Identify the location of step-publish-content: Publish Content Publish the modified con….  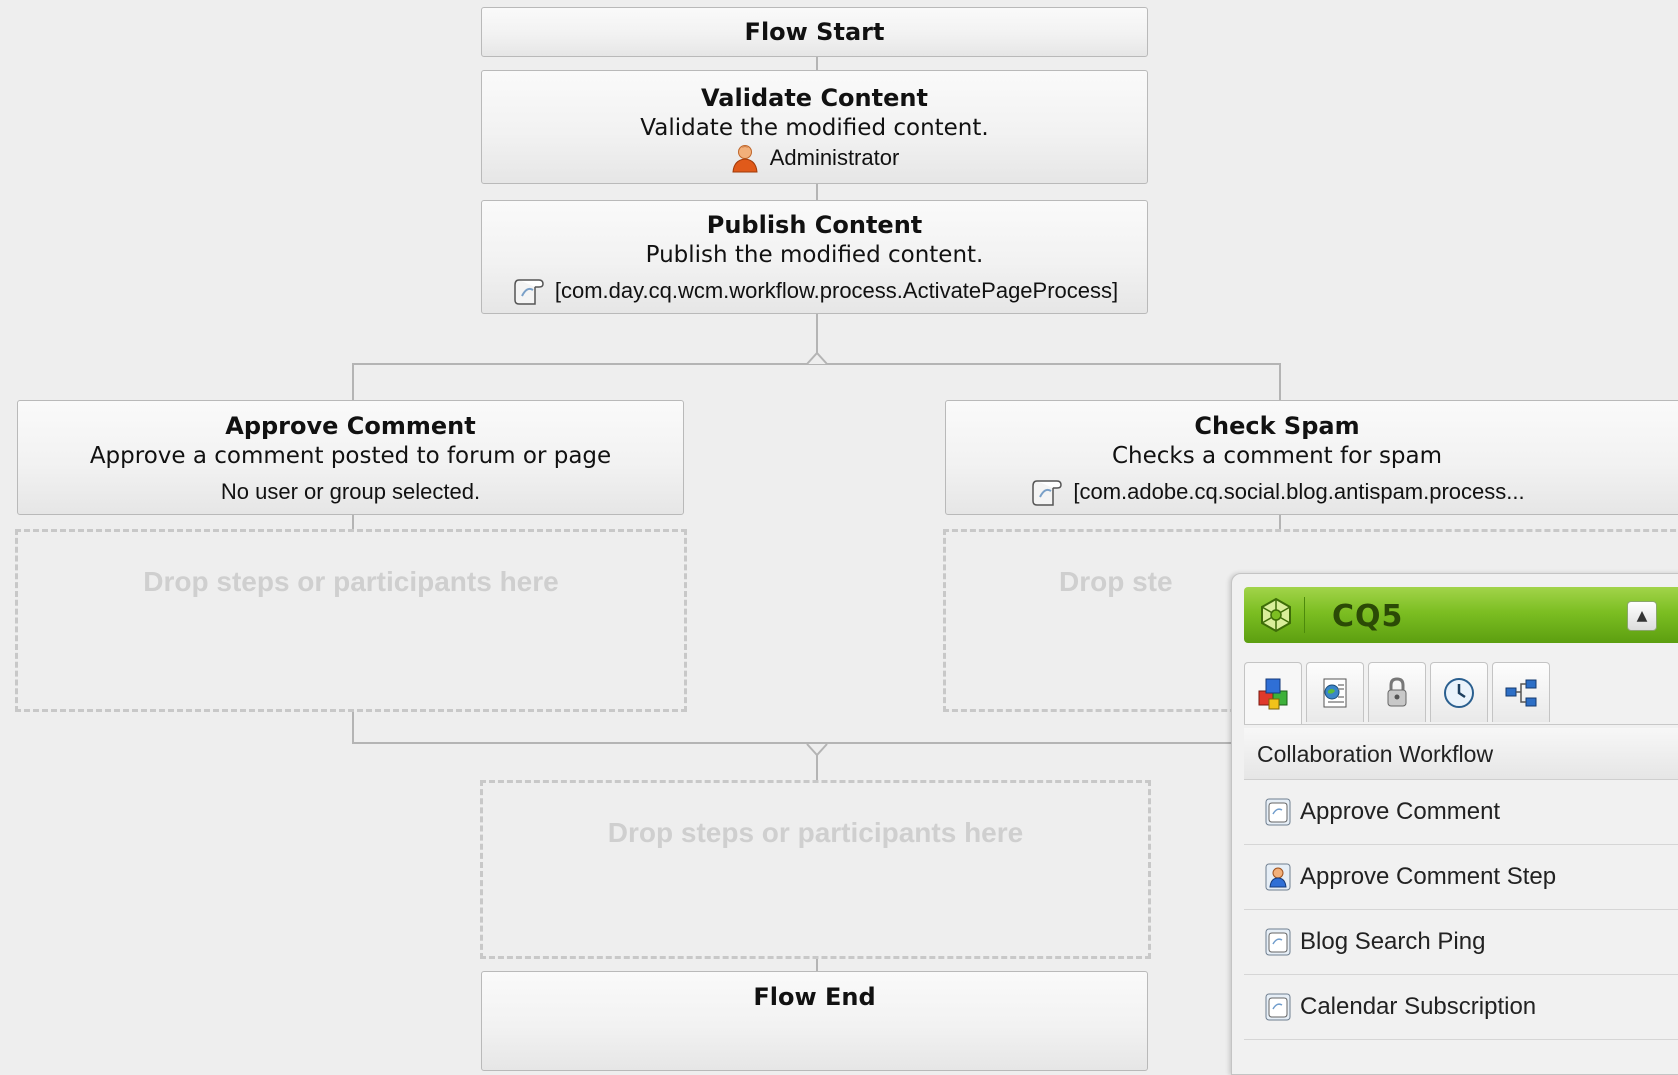
(814, 257).